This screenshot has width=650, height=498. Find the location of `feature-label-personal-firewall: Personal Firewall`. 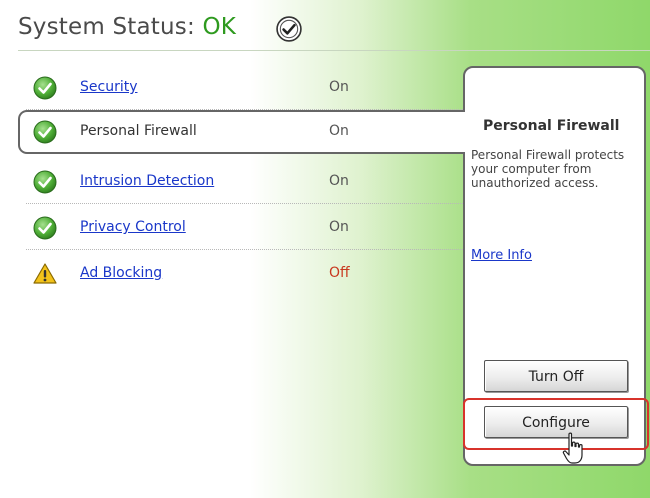

feature-label-personal-firewall: Personal Firewall is located at coordinates (138, 131).